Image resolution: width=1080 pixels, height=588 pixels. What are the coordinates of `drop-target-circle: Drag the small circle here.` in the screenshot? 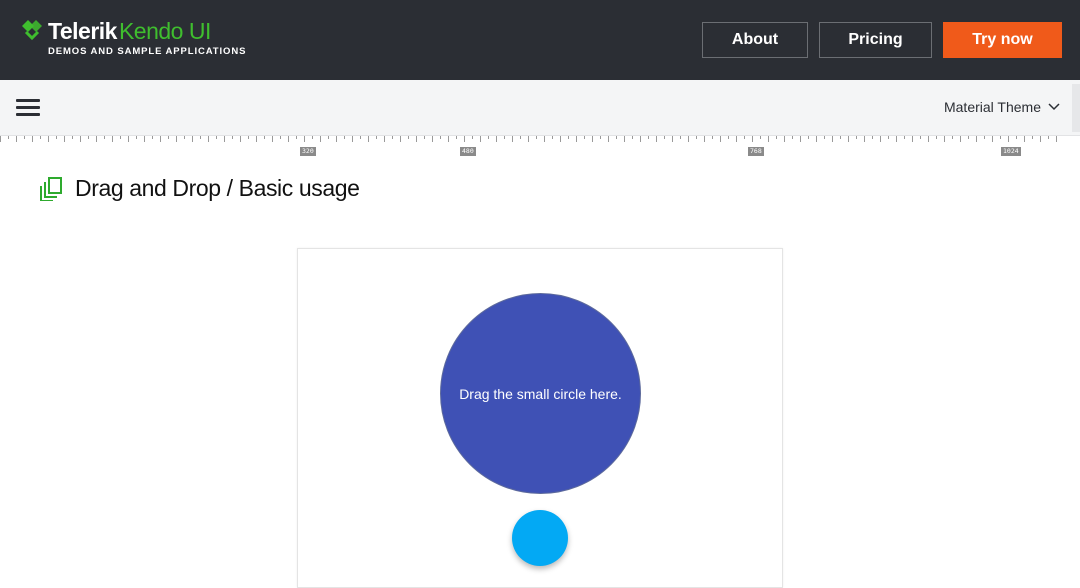 It's located at (540, 393).